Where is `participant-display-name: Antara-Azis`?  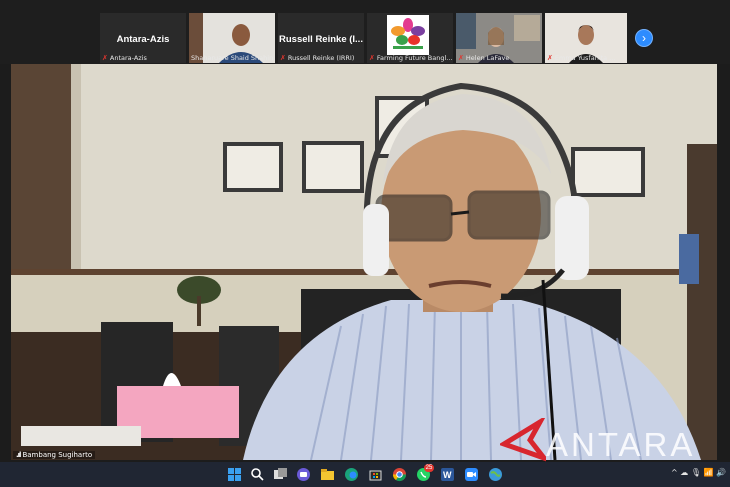
participant-display-name: Antara-Azis is located at coordinates (143, 39).